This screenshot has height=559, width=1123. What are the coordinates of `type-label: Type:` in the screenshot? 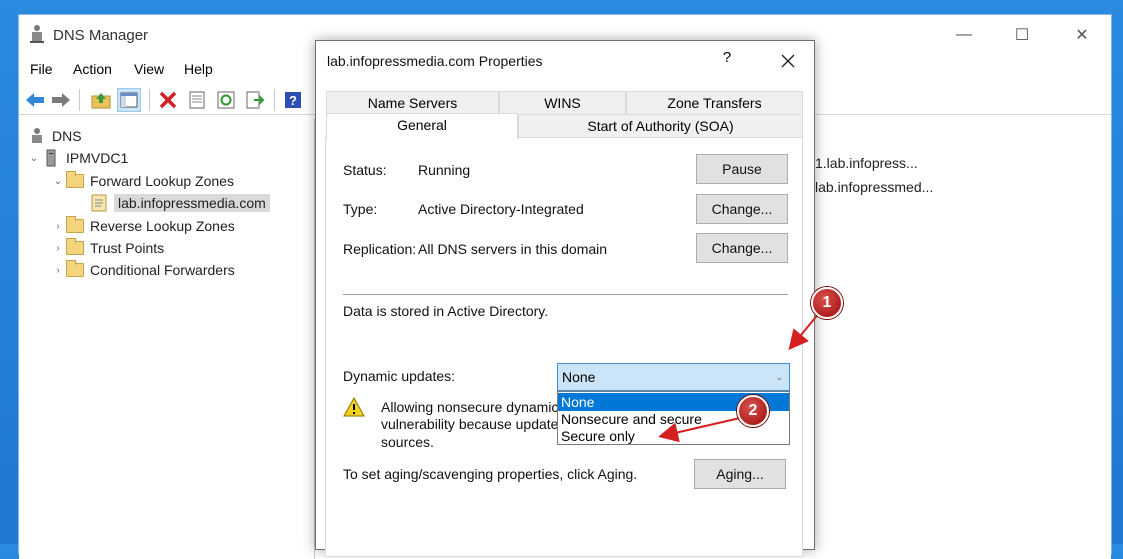 It's located at (360, 209).